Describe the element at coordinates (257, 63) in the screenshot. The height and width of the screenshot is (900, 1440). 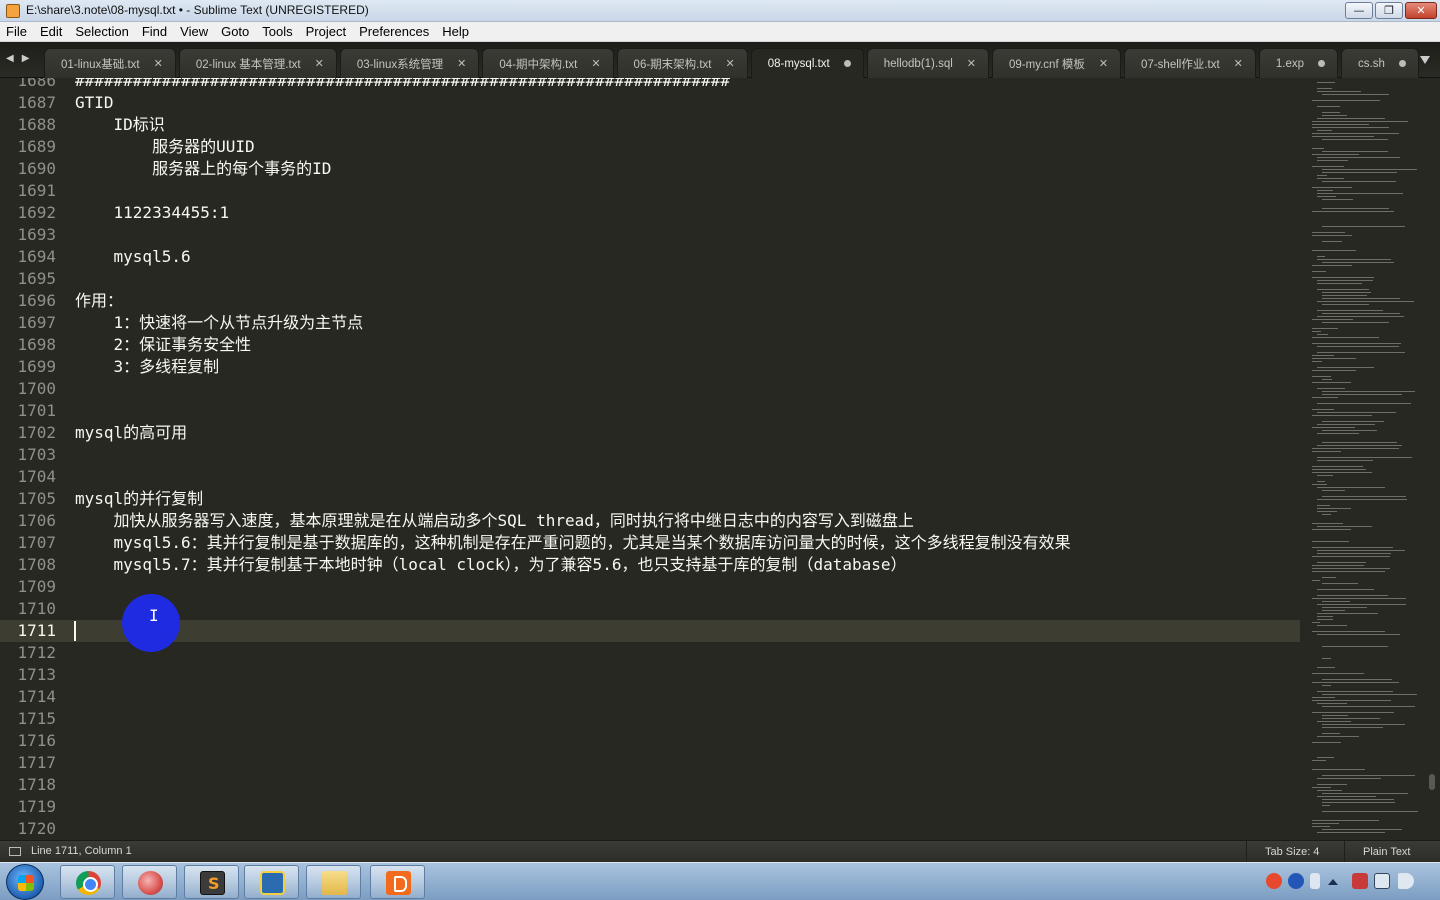
I see `tab-2: 02-linux 基本管理.txt ✕` at that location.